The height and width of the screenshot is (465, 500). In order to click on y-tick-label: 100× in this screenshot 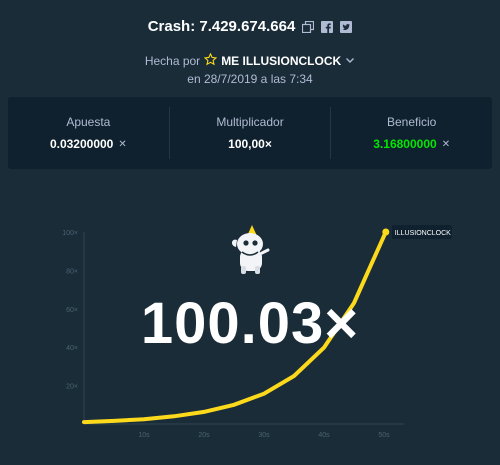, I will do `click(70, 233)`.